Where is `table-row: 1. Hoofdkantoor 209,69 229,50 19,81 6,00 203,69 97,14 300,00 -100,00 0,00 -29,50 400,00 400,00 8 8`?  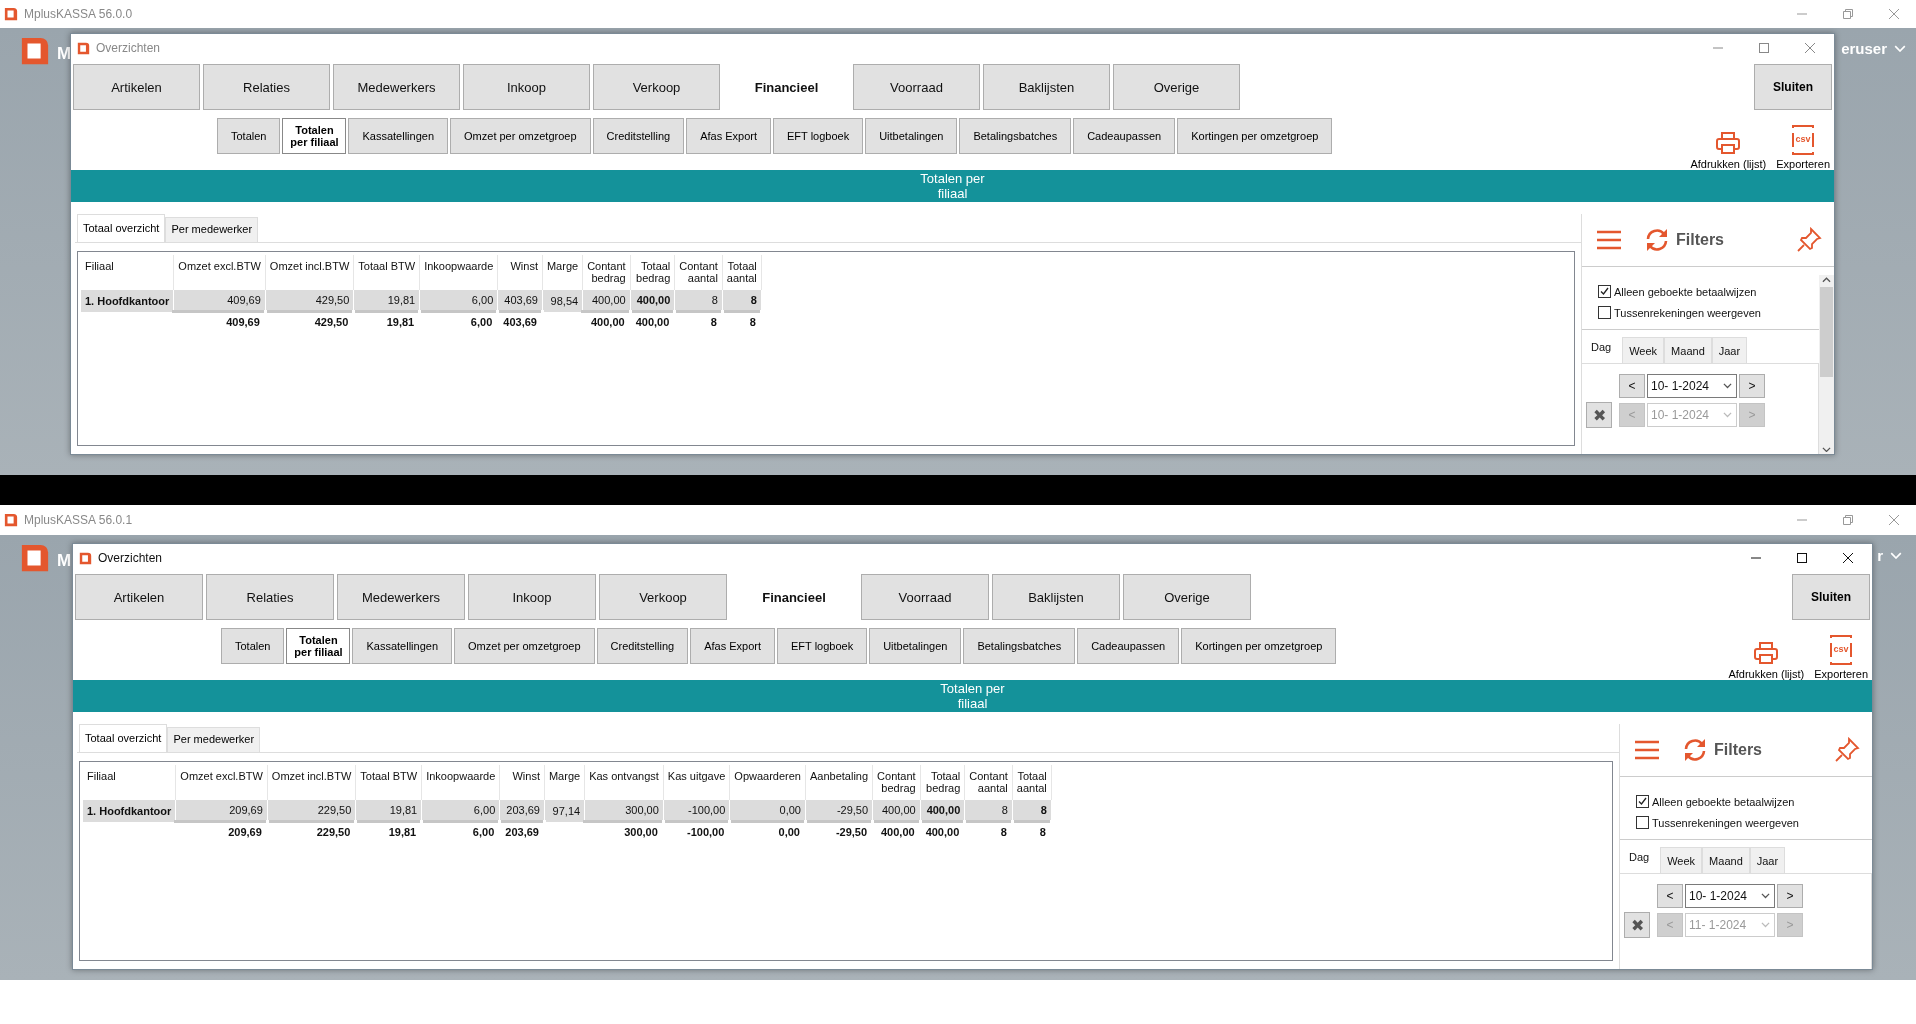
table-row: 1. Hoofdkantoor 209,69 229,50 19,81 6,00 203,69 97,14 300,00 -100,00 0,00 -29,50 400,00 400,00 8 8 is located at coordinates (567, 811).